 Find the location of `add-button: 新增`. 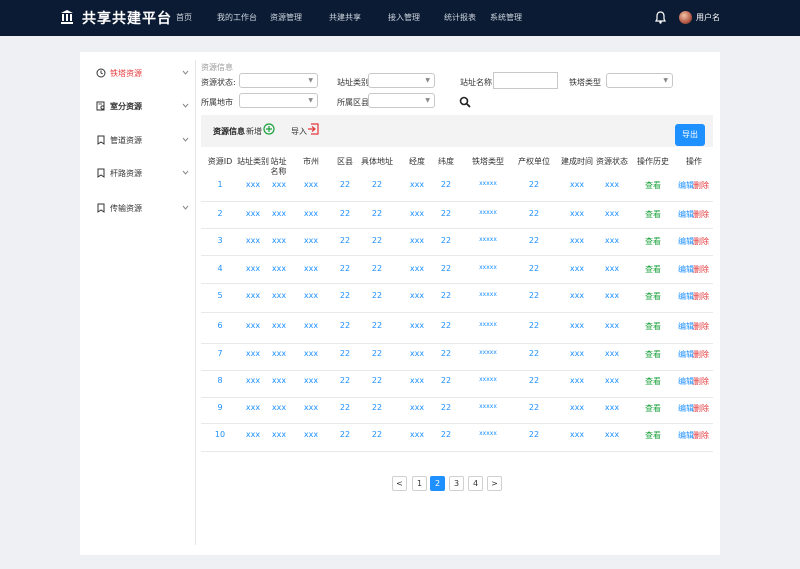

add-button: 新增 is located at coordinates (254, 131).